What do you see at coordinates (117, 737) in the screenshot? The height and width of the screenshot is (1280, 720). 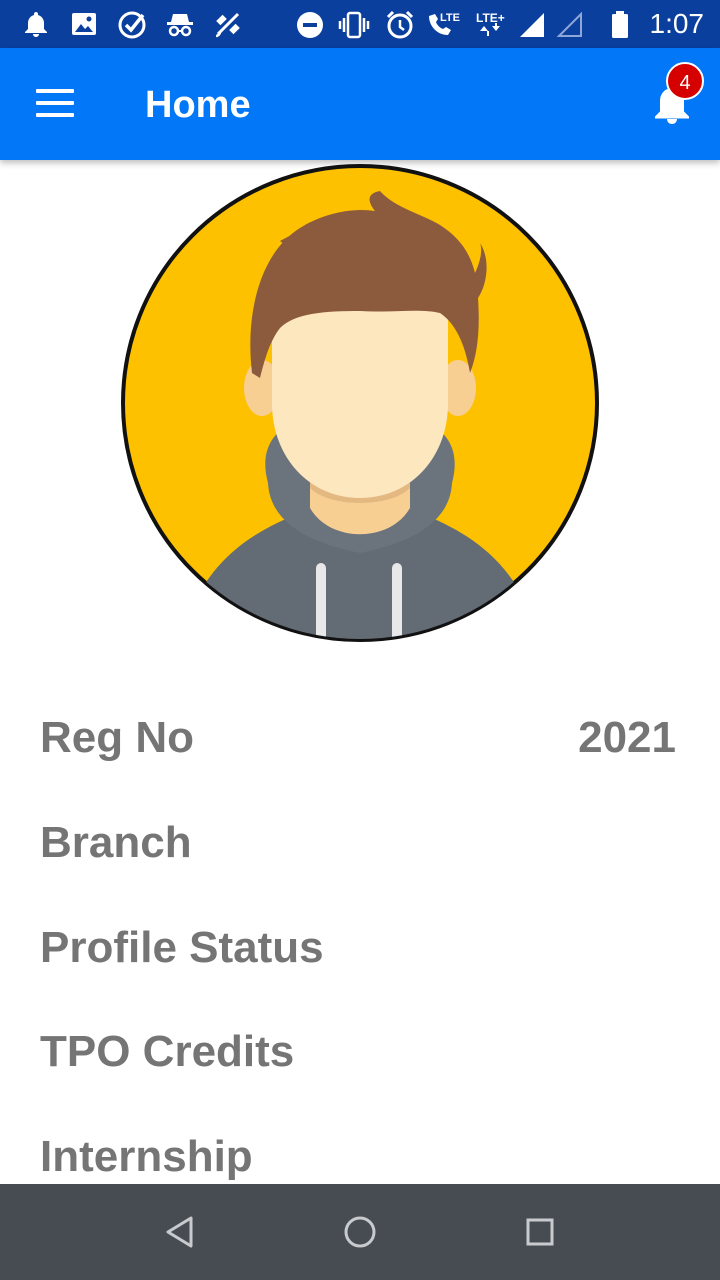 I see `reg-no-label: Reg No` at bounding box center [117, 737].